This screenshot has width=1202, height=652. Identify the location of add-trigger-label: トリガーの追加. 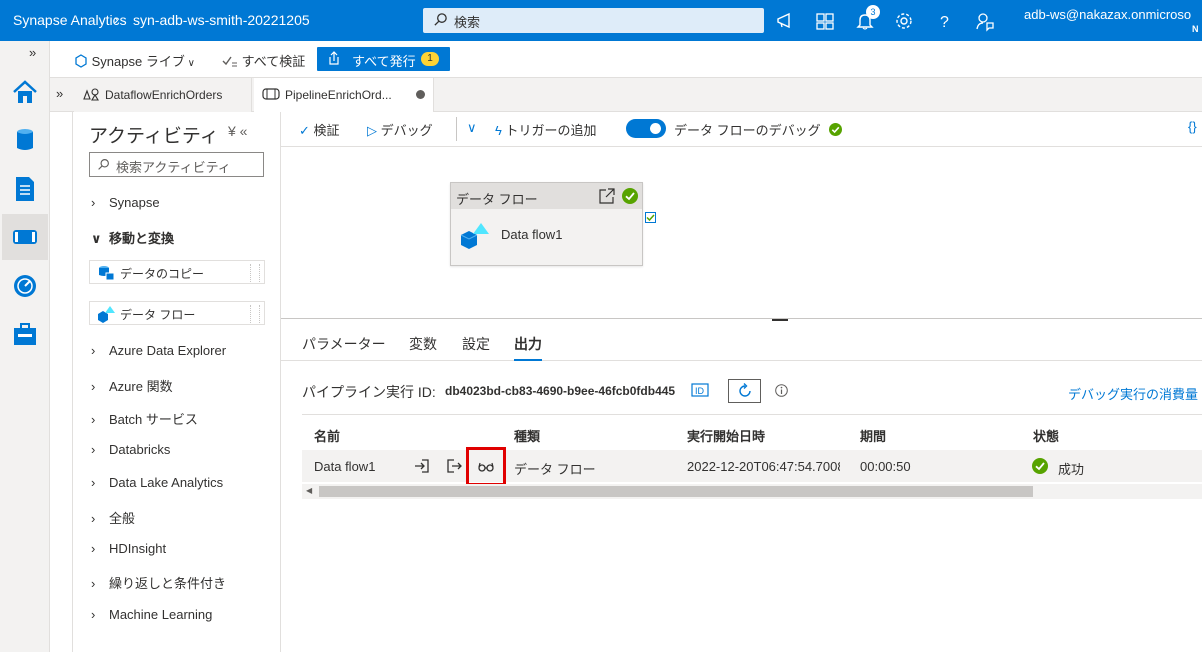
(551, 130).